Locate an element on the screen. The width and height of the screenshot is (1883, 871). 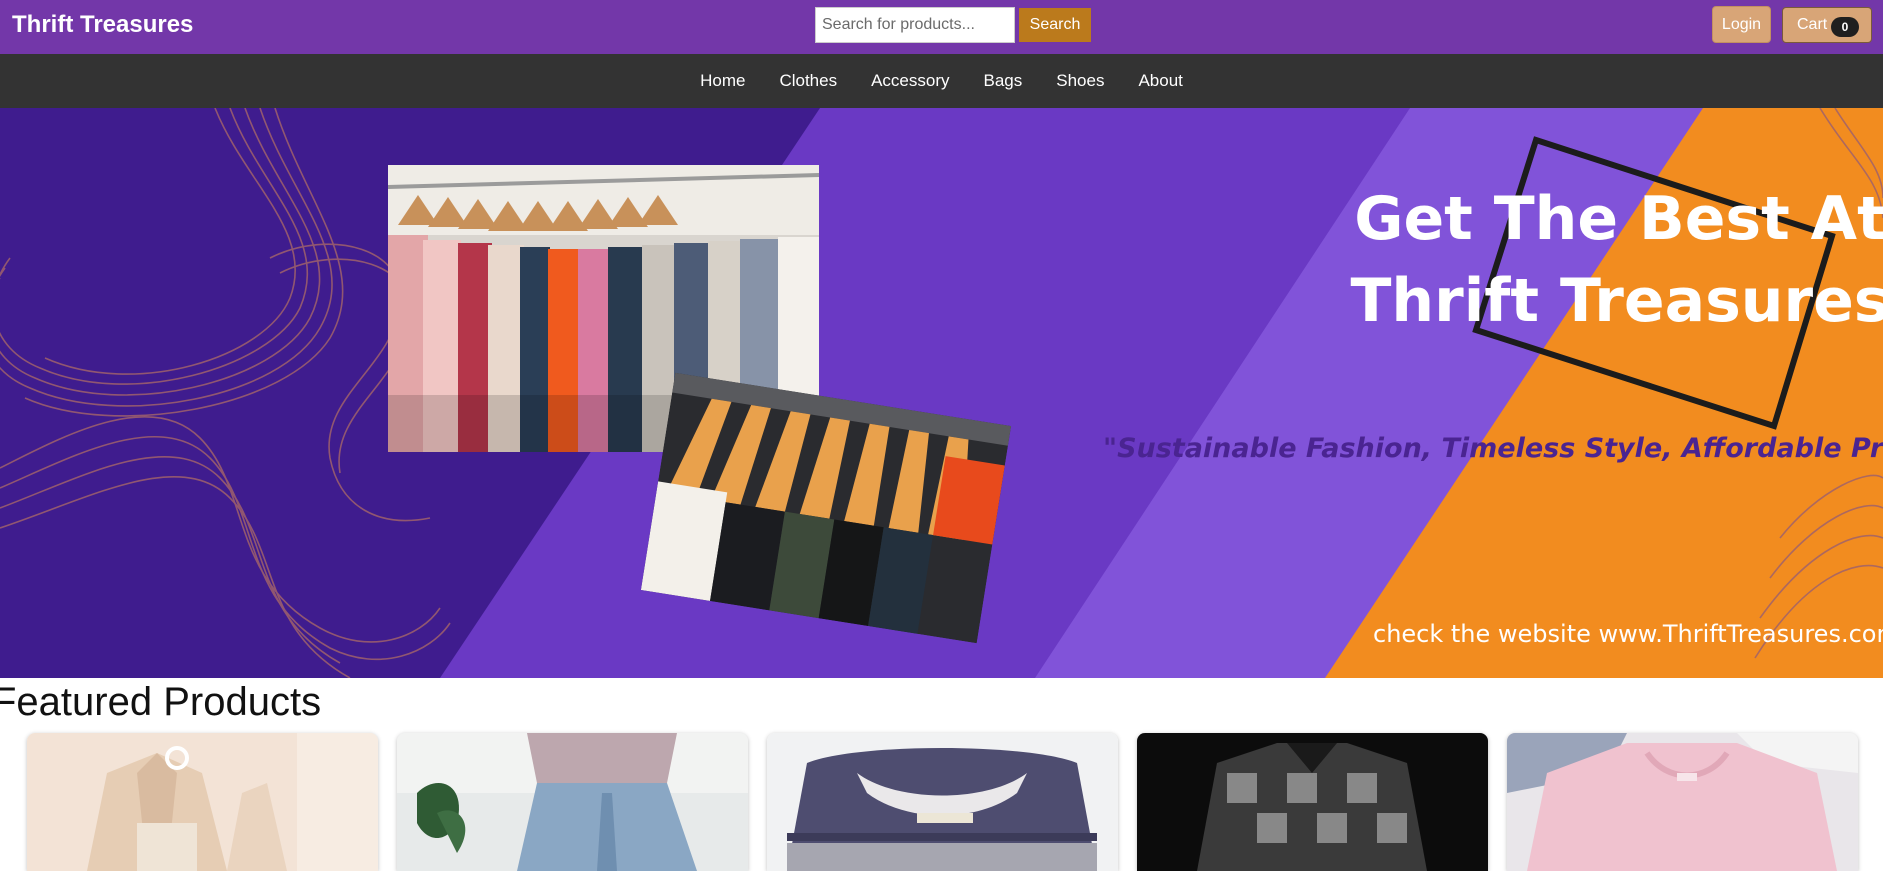
brand-logo: Thrift Treasures is located at coordinates (102, 25).